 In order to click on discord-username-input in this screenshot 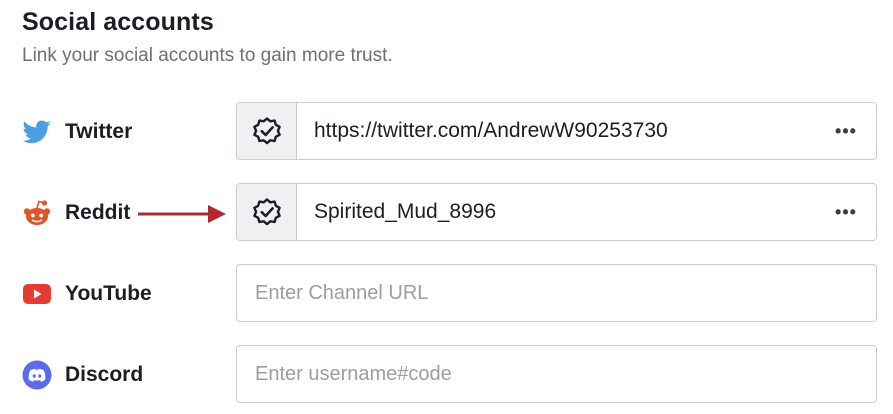, I will do `click(556, 374)`.